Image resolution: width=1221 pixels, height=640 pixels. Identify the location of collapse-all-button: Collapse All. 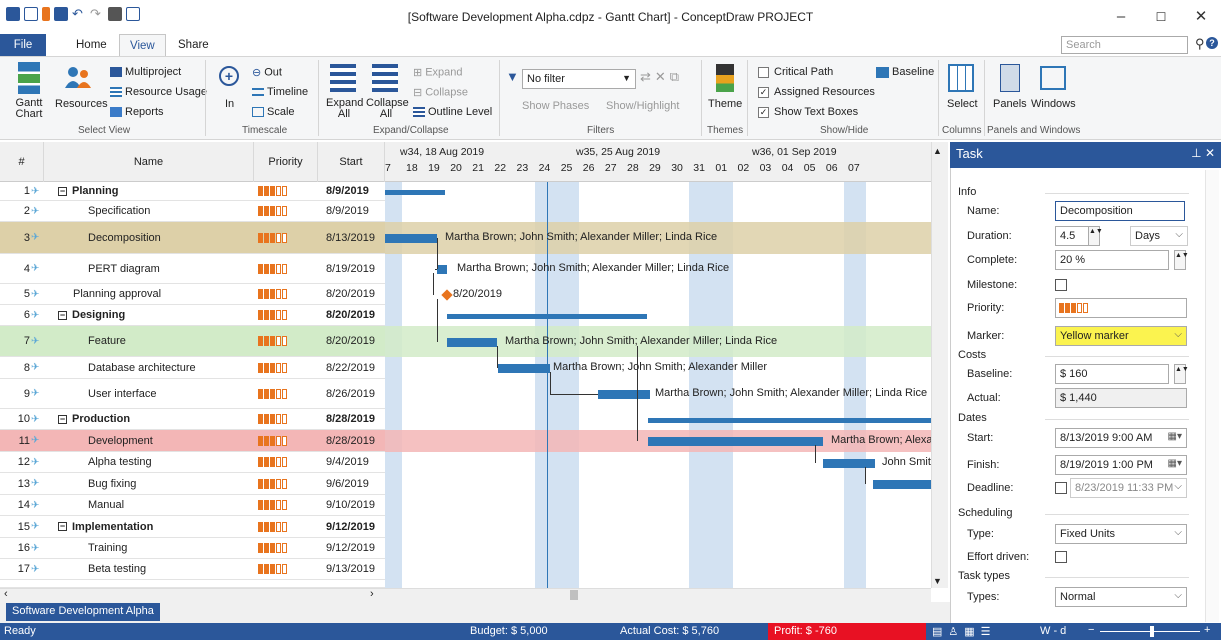
(387, 109).